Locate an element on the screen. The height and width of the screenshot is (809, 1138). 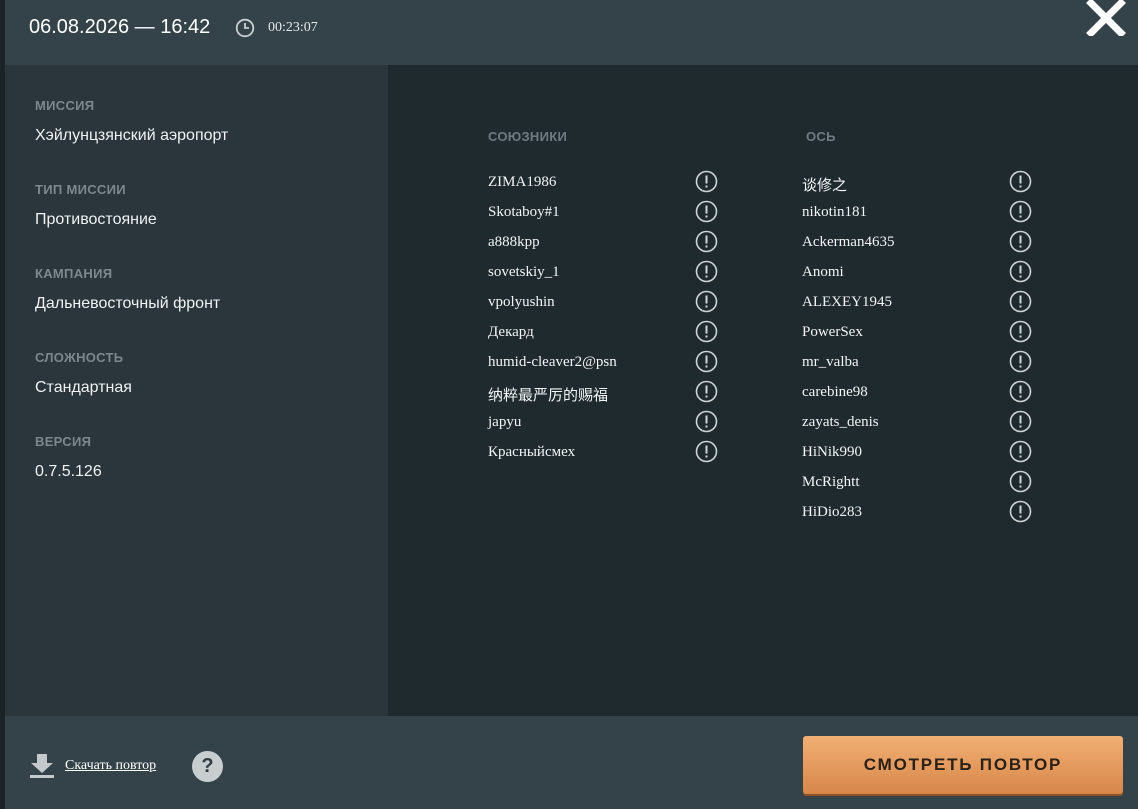
campaign-value: Дальневосточный фронт is located at coordinates (128, 303).